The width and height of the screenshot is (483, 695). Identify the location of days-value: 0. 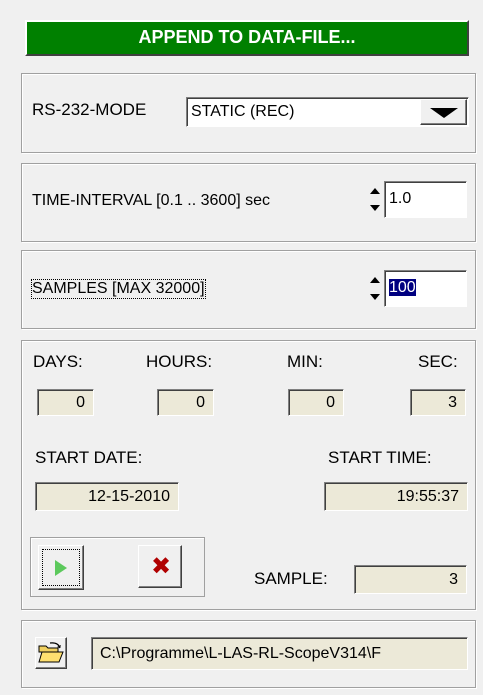
(80, 402).